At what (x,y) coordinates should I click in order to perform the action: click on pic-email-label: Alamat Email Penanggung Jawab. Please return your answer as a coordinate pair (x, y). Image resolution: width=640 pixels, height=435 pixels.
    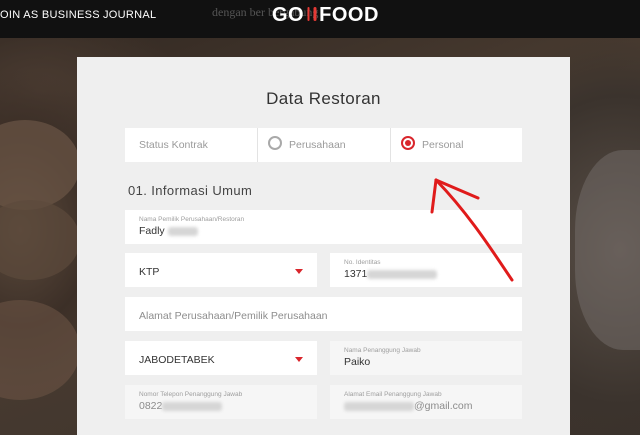
    Looking at the image, I should click on (393, 394).